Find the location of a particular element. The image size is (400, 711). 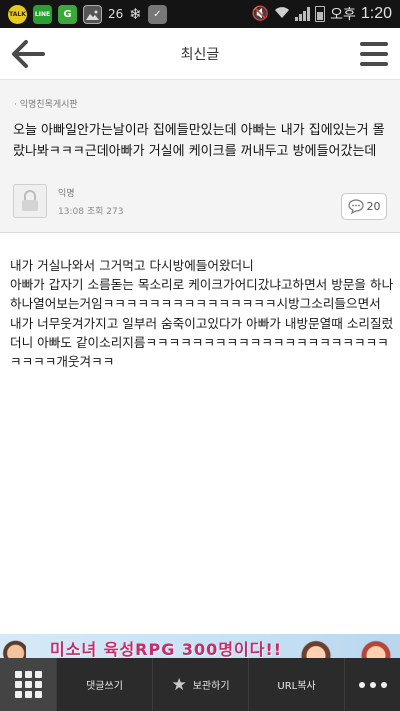

star-icon: ★ is located at coordinates (179, 684).